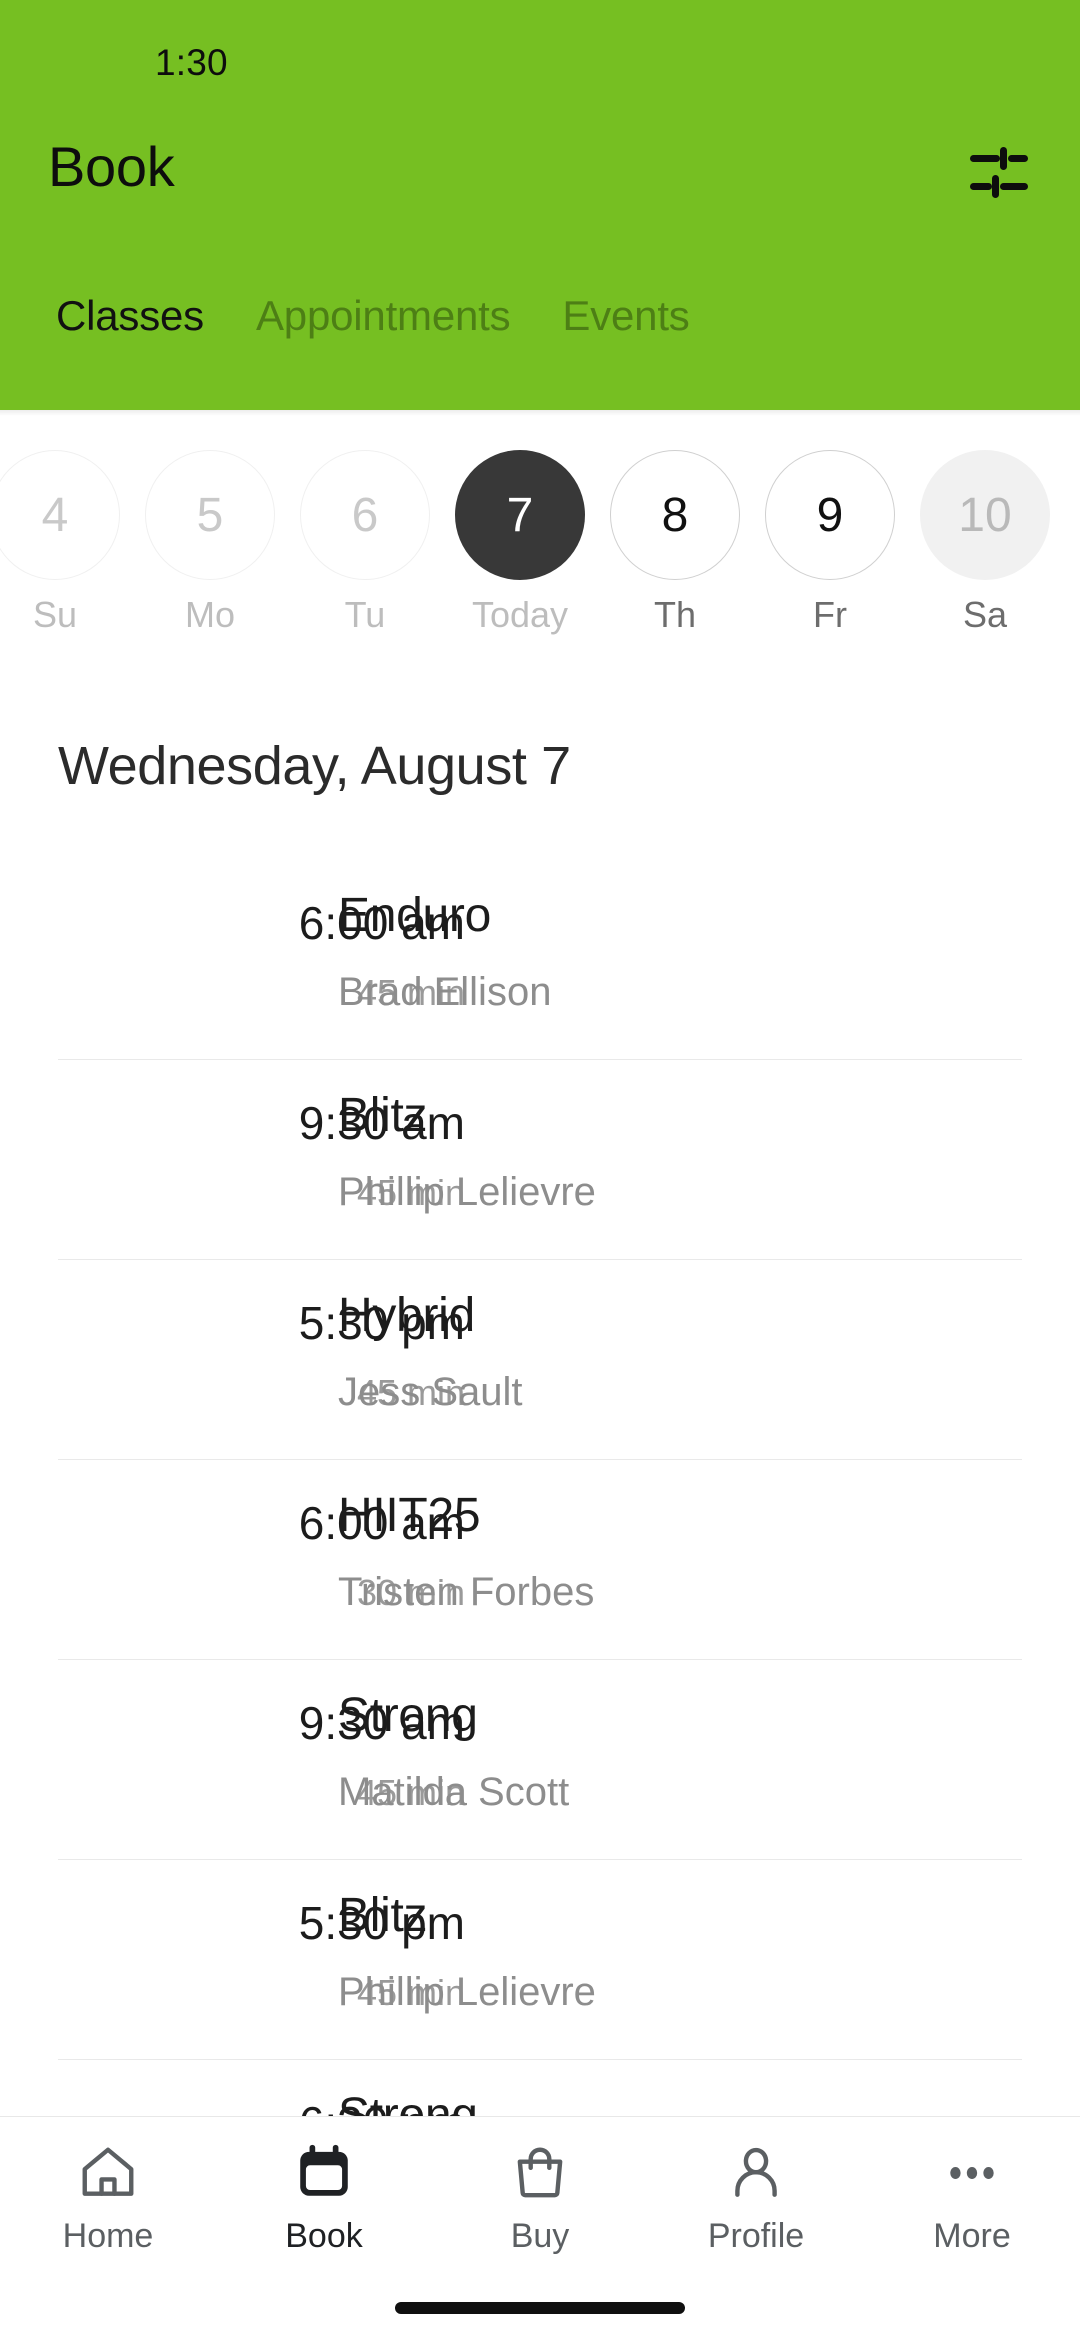  I want to click on date-weekday: Tu, so click(365, 614).